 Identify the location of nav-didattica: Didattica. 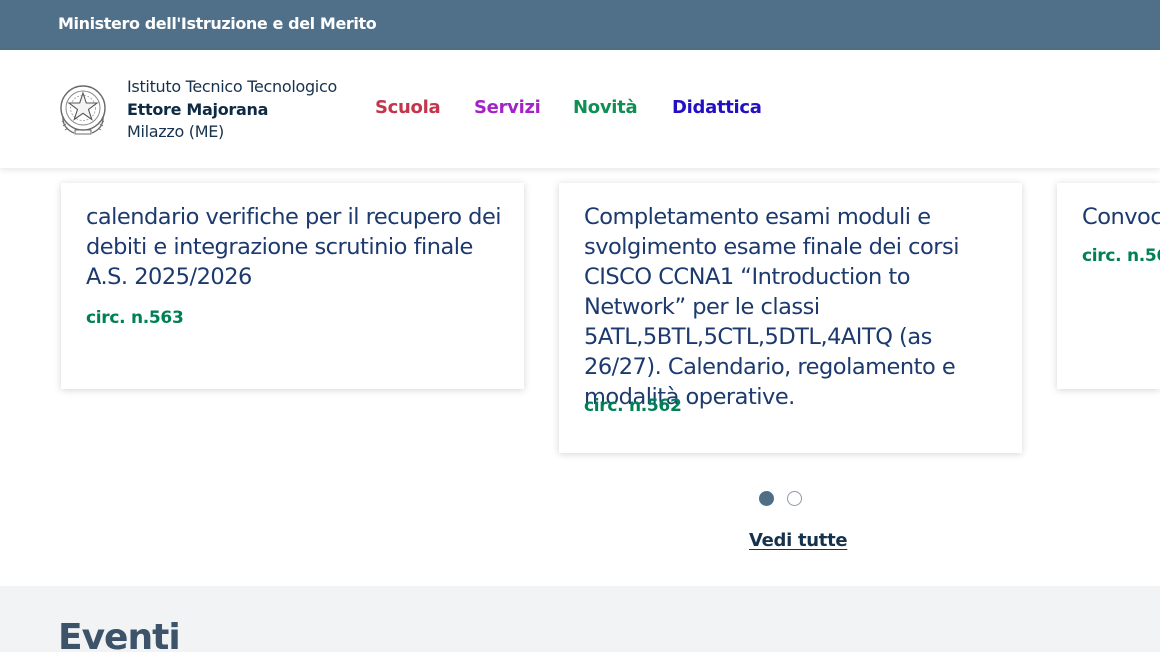
(717, 107).